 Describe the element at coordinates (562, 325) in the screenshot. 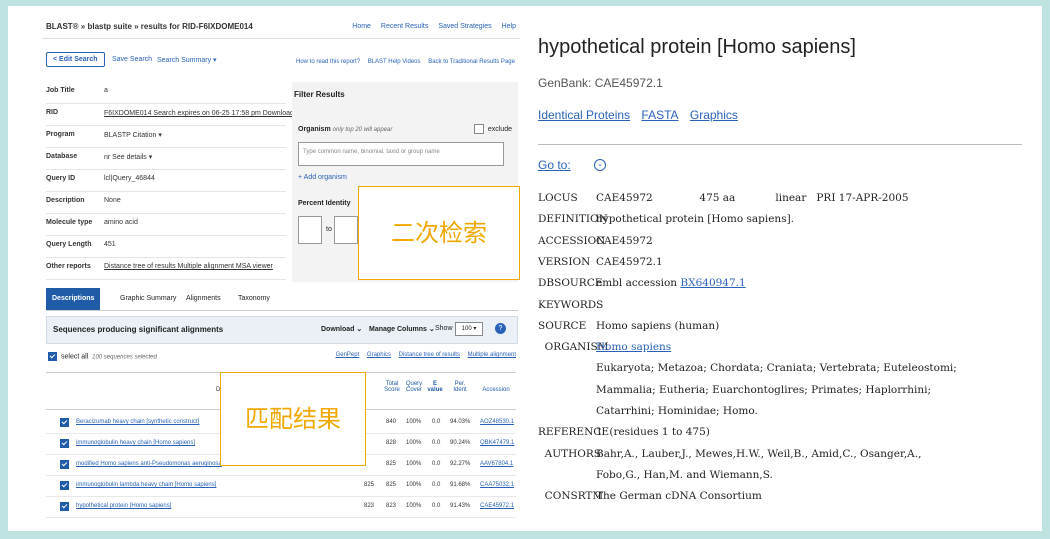

I see `genbank-field-label: SOURCE` at that location.